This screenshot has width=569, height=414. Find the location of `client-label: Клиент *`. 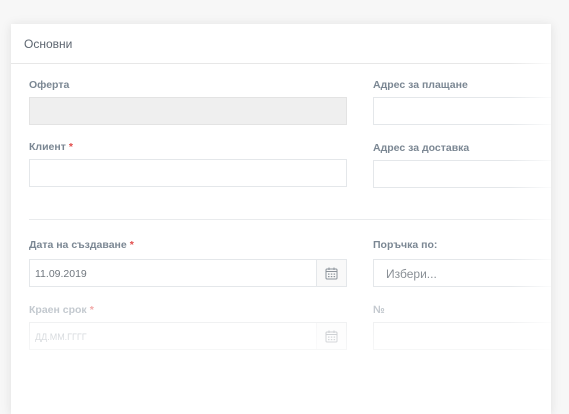

client-label: Клиент * is located at coordinates (51, 147).